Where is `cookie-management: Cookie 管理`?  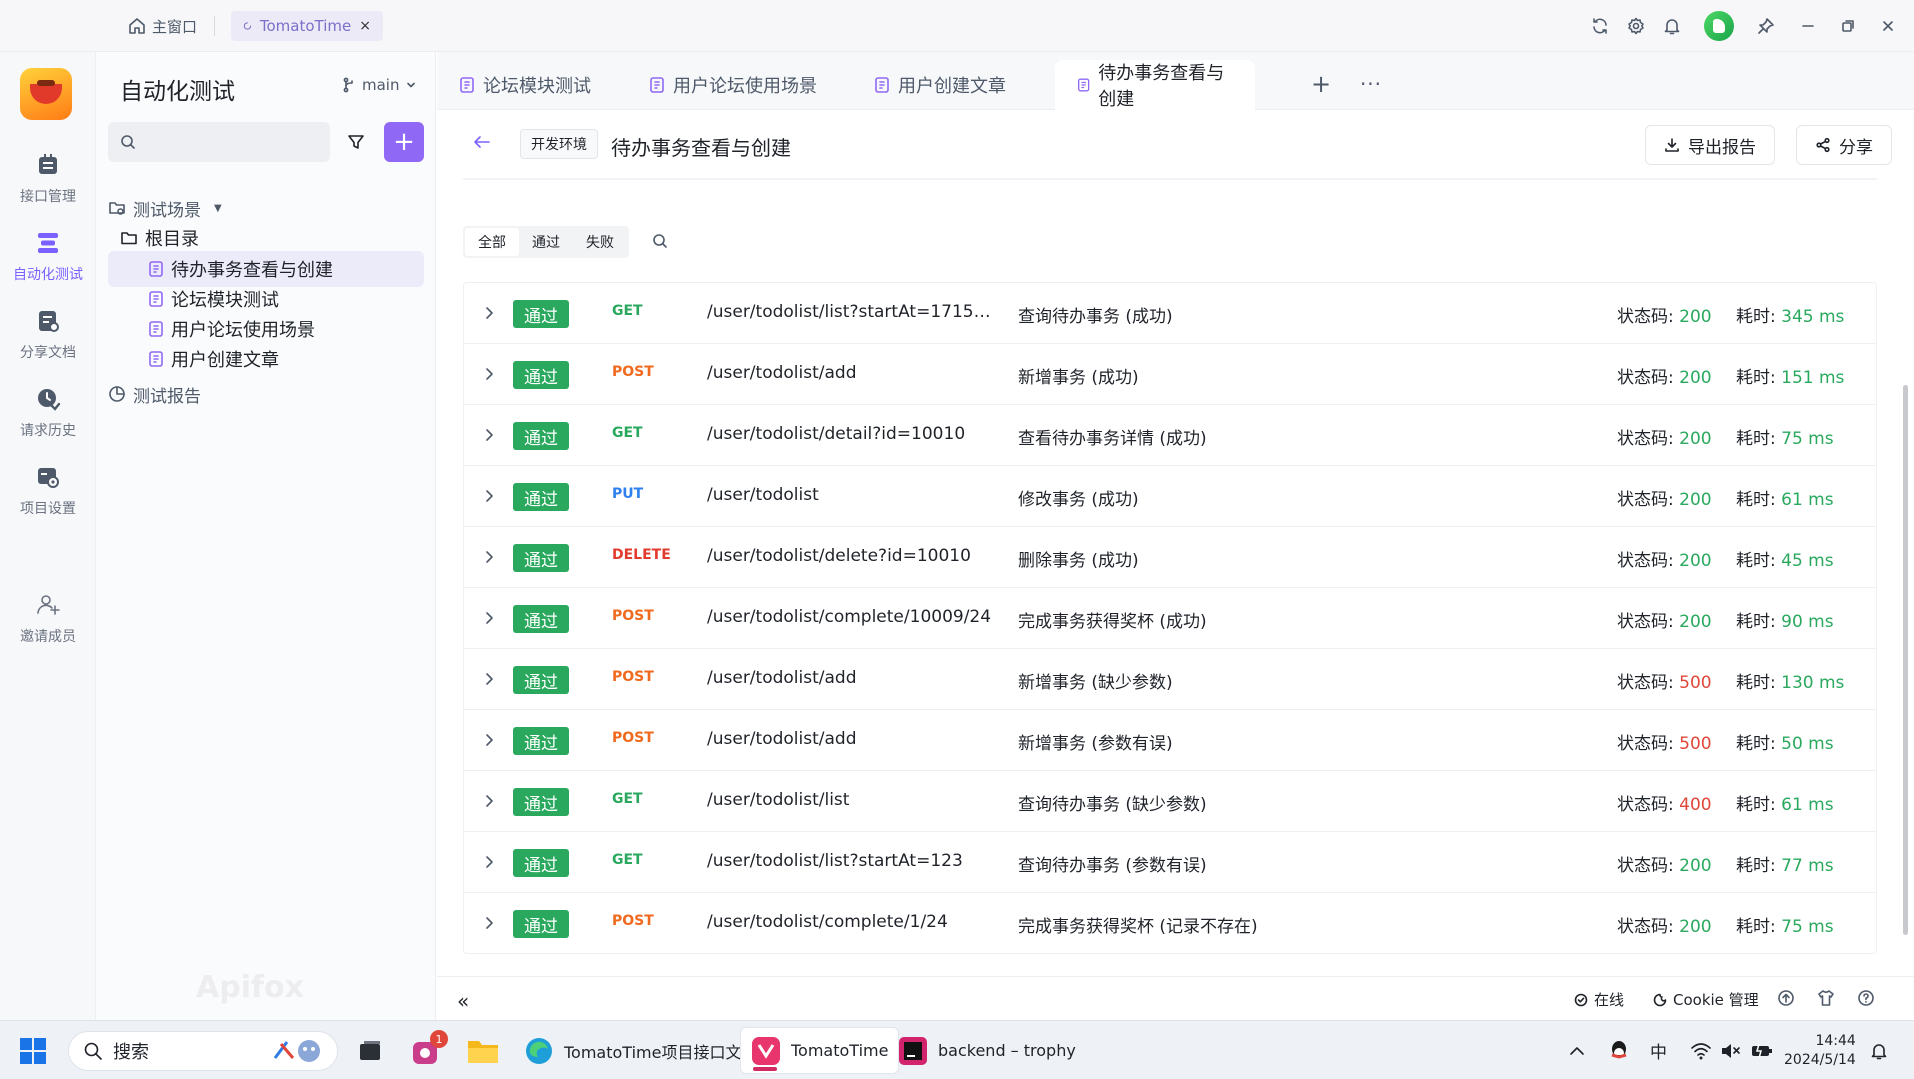 cookie-management: Cookie 管理 is located at coordinates (1706, 999).